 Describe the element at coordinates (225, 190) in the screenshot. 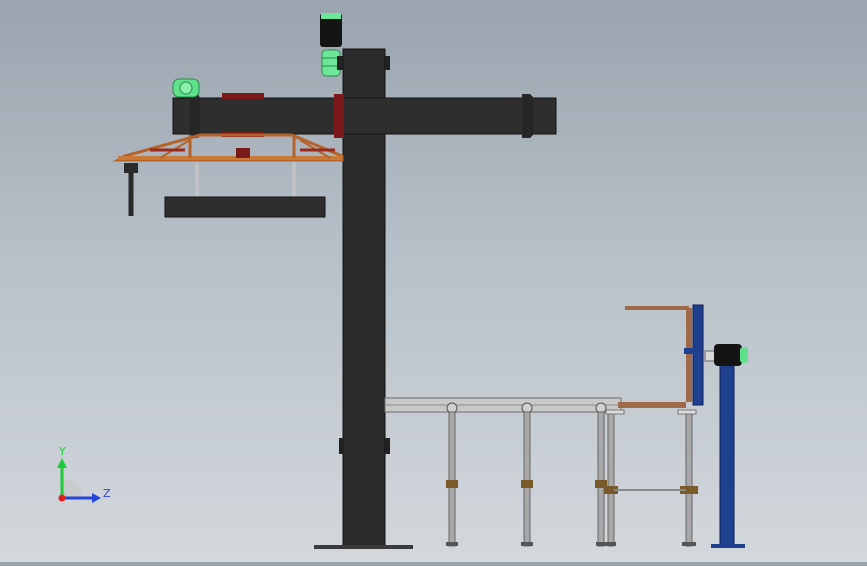

I see `gripper-assembly` at that location.